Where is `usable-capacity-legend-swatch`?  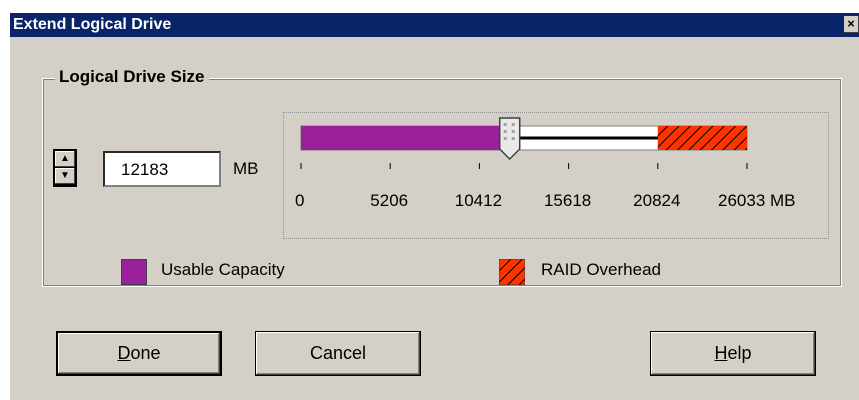 usable-capacity-legend-swatch is located at coordinates (134, 272).